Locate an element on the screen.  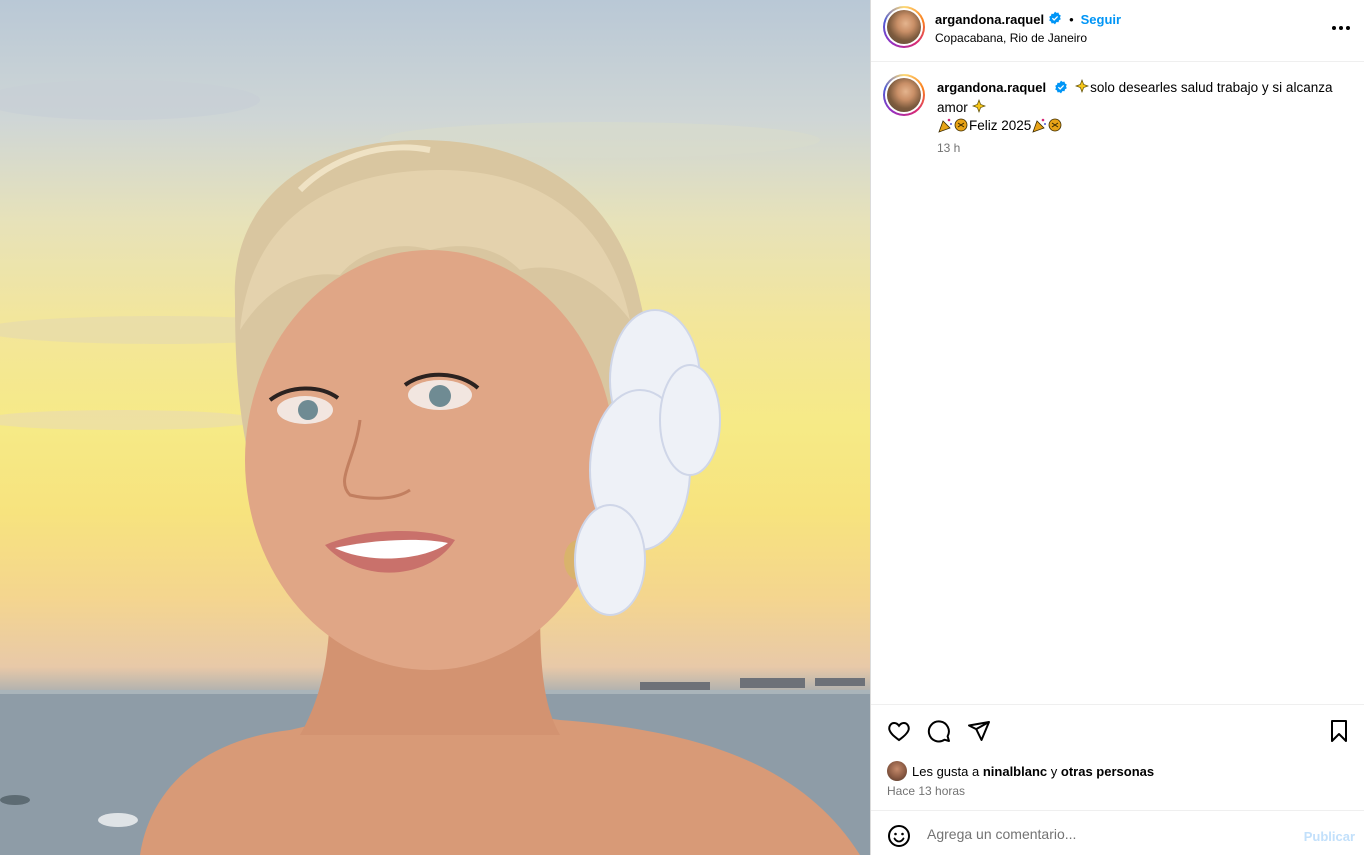
caption-time: 13 h is located at coordinates (949, 148).